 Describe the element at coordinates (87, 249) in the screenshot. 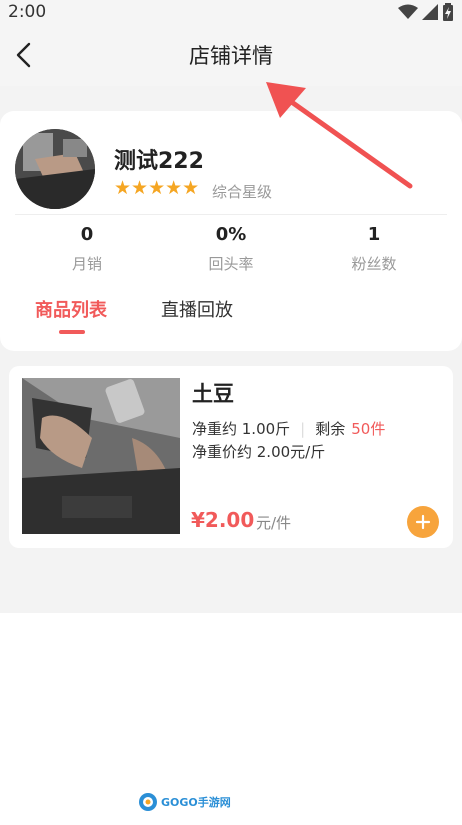

I see `stat-monthly-sales: 0 月销` at that location.